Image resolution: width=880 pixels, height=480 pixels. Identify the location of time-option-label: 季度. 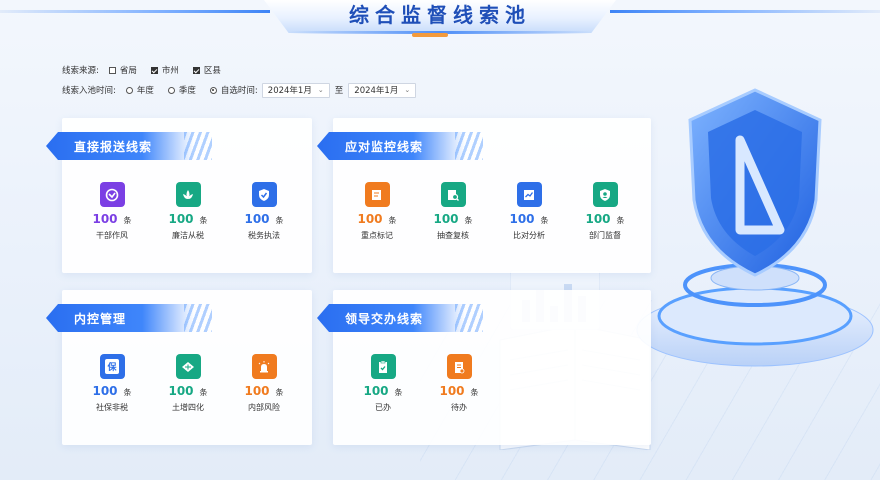
(187, 91).